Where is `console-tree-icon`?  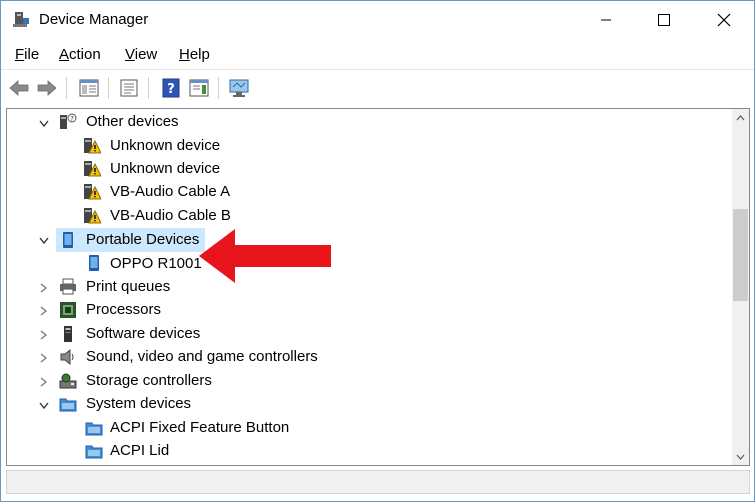 console-tree-icon is located at coordinates (89, 88).